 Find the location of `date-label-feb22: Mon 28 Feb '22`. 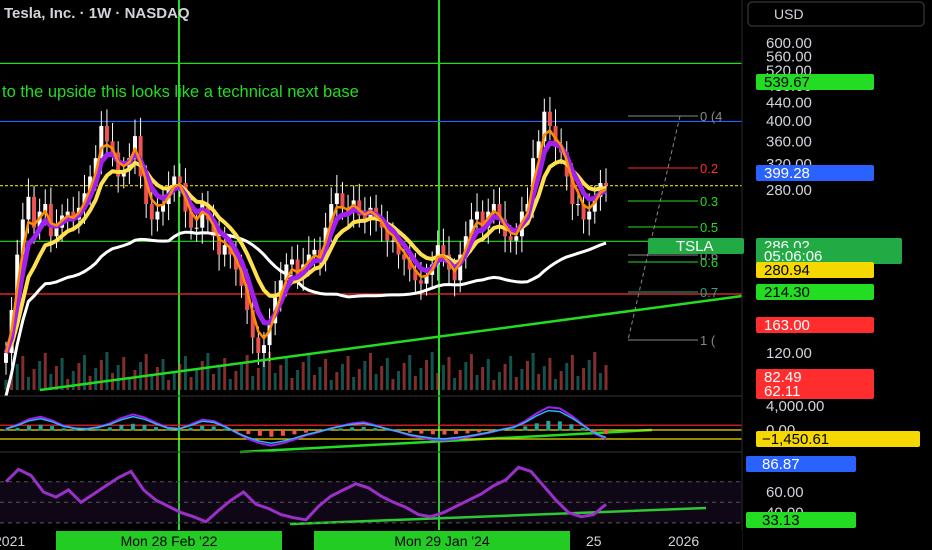

date-label-feb22: Mon 28 Feb '22 is located at coordinates (169, 541).